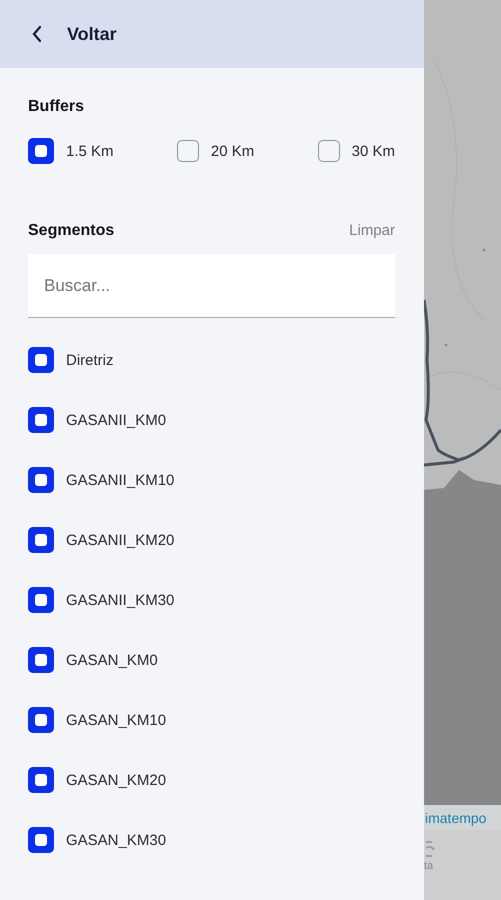 Image resolution: width=501 pixels, height=900 pixels. I want to click on checkbox-label: Diretriz, so click(90, 360).